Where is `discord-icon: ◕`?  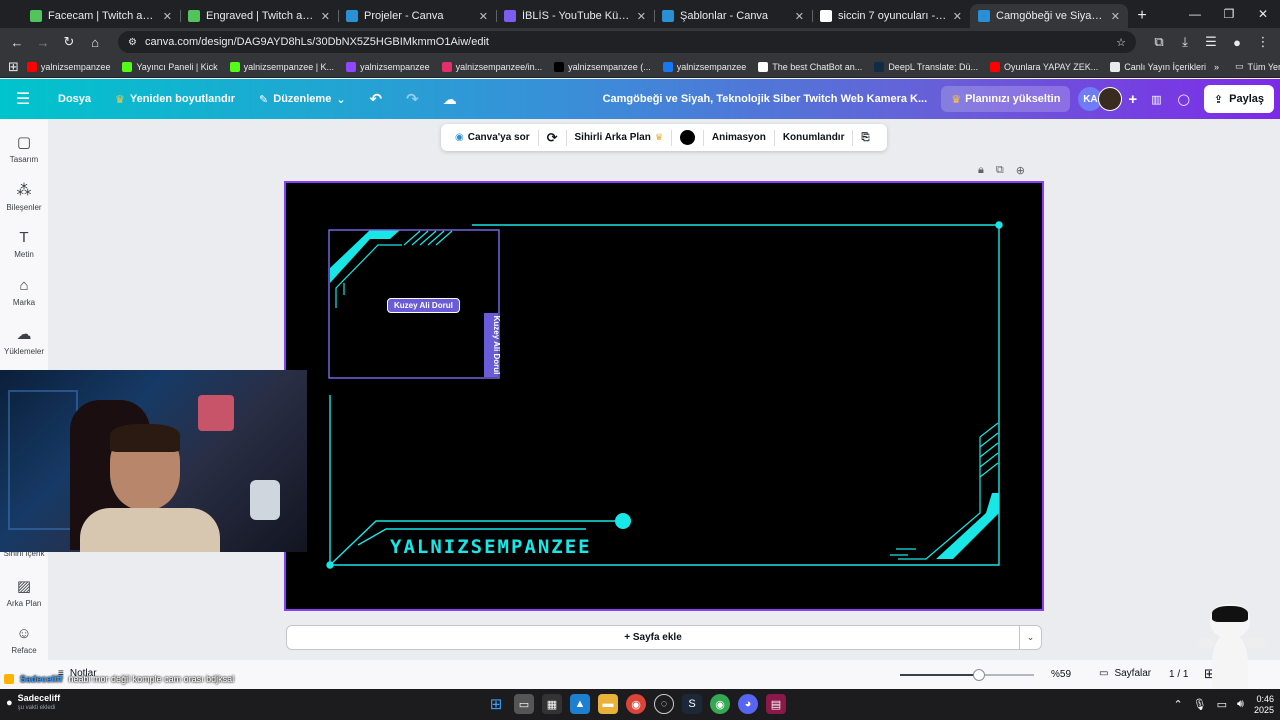 discord-icon: ◕ is located at coordinates (748, 704).